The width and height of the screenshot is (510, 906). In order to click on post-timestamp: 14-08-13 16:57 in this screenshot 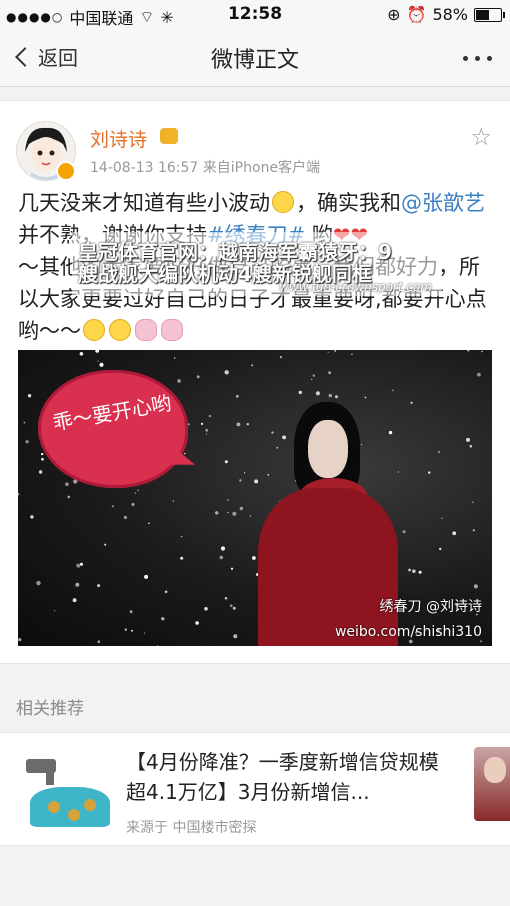, I will do `click(144, 168)`.